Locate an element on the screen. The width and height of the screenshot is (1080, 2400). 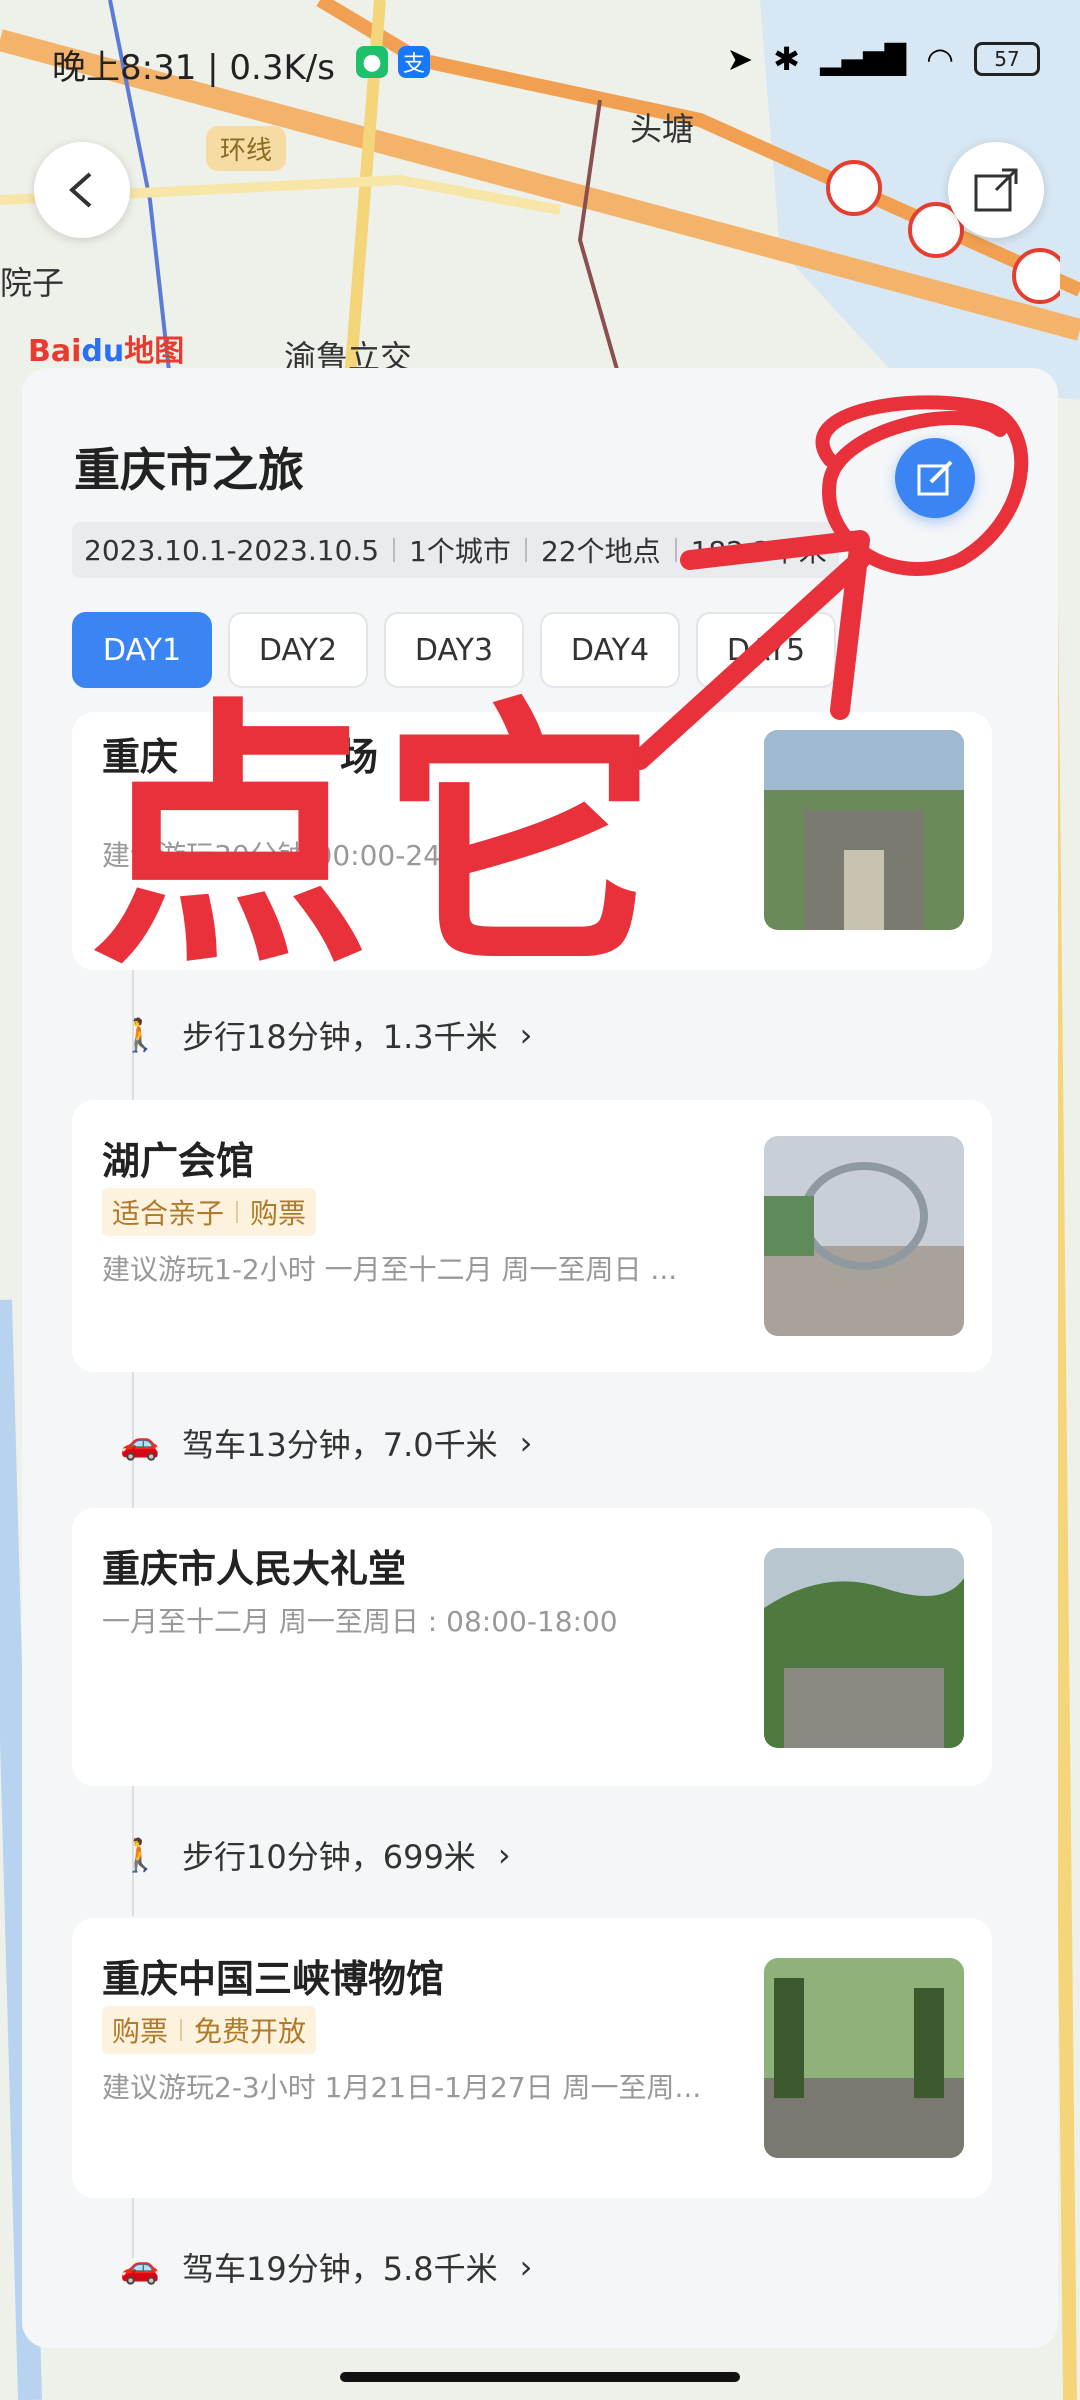
route-text: 步行10分钟，699米 is located at coordinates (329, 1857).